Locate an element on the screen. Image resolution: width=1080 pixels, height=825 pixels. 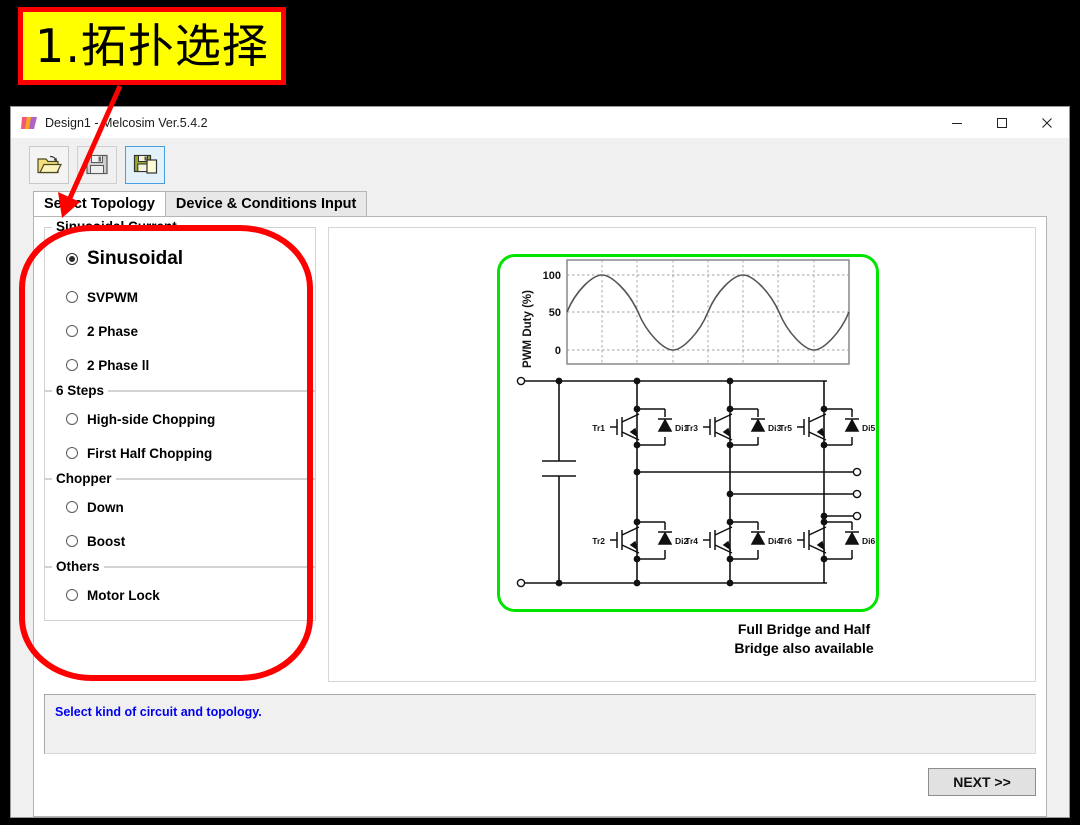
igbt-tr2: Tr2 Di2 is located at coordinates (640, 540).